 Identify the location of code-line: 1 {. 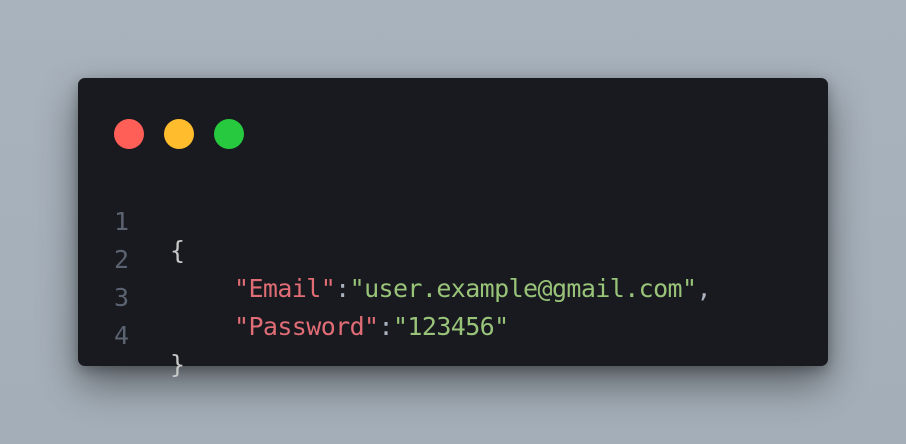
(131, 221).